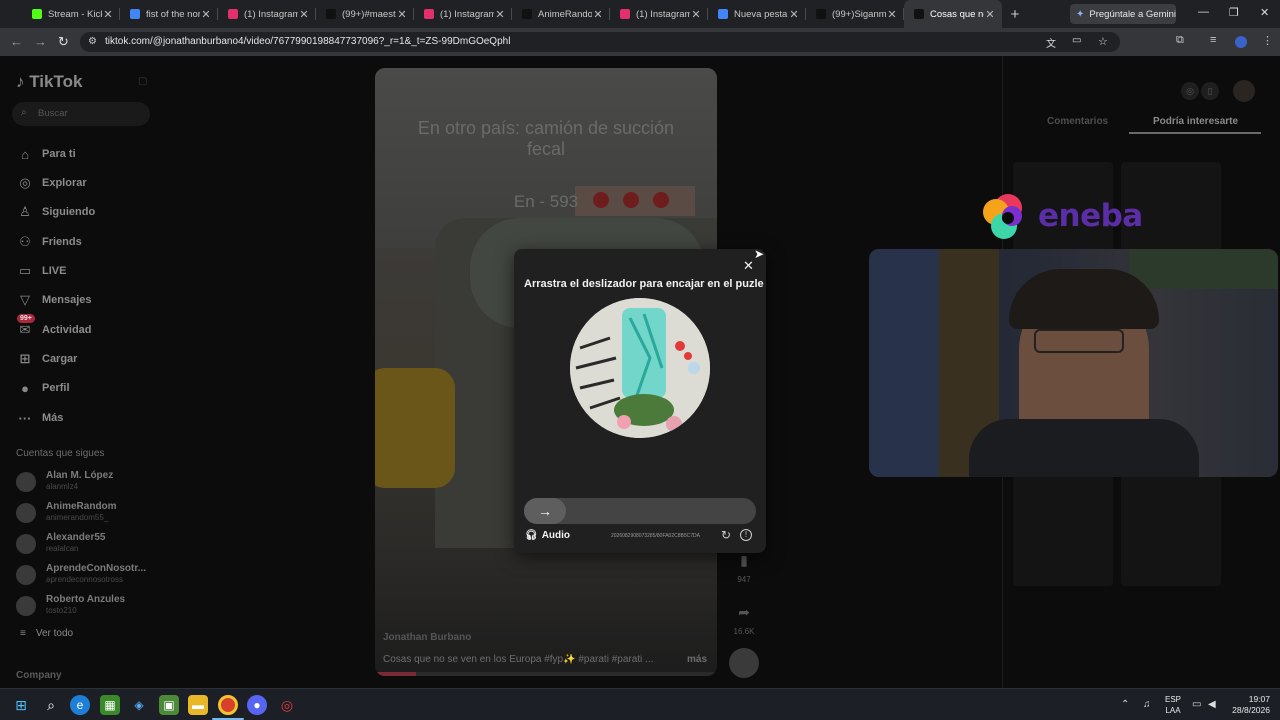 The height and width of the screenshot is (720, 1280). Describe the element at coordinates (1196, 704) in the screenshot. I see `network-icon: ▭` at that location.